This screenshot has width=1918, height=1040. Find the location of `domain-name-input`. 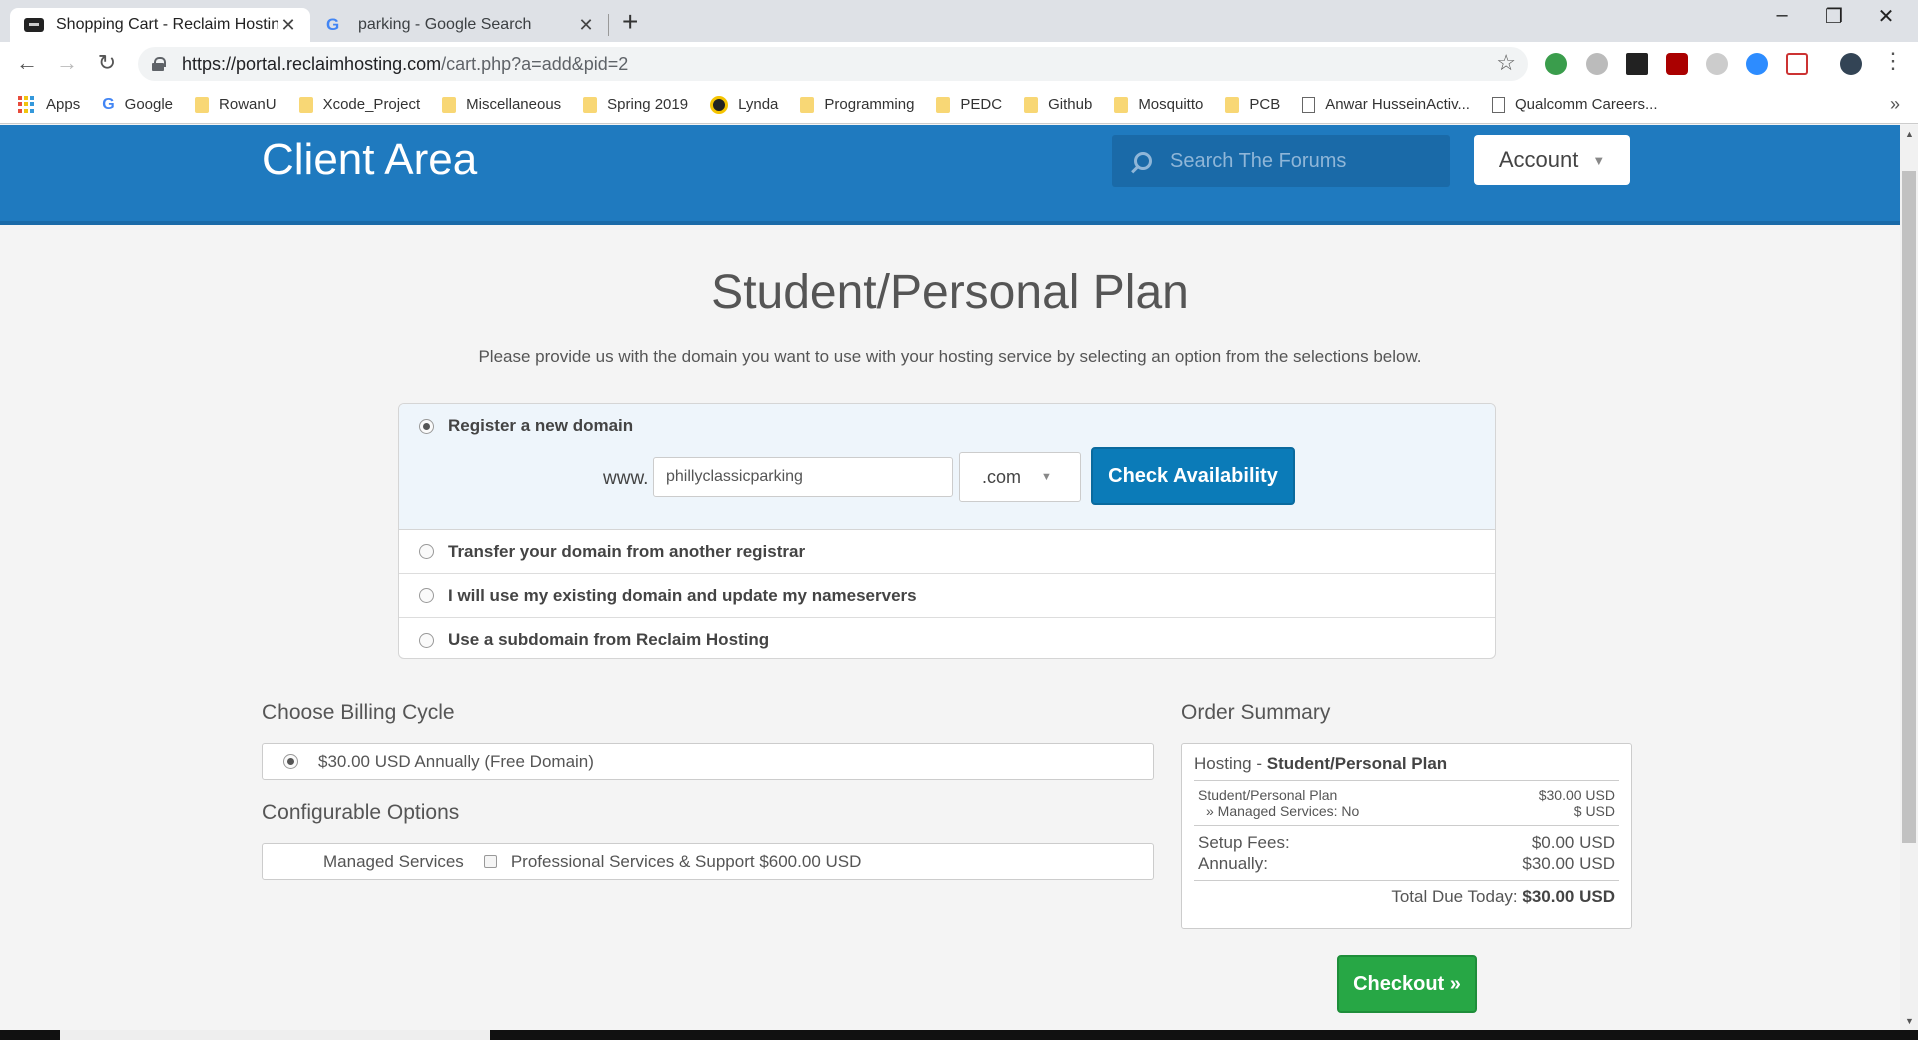

domain-name-input is located at coordinates (803, 477).